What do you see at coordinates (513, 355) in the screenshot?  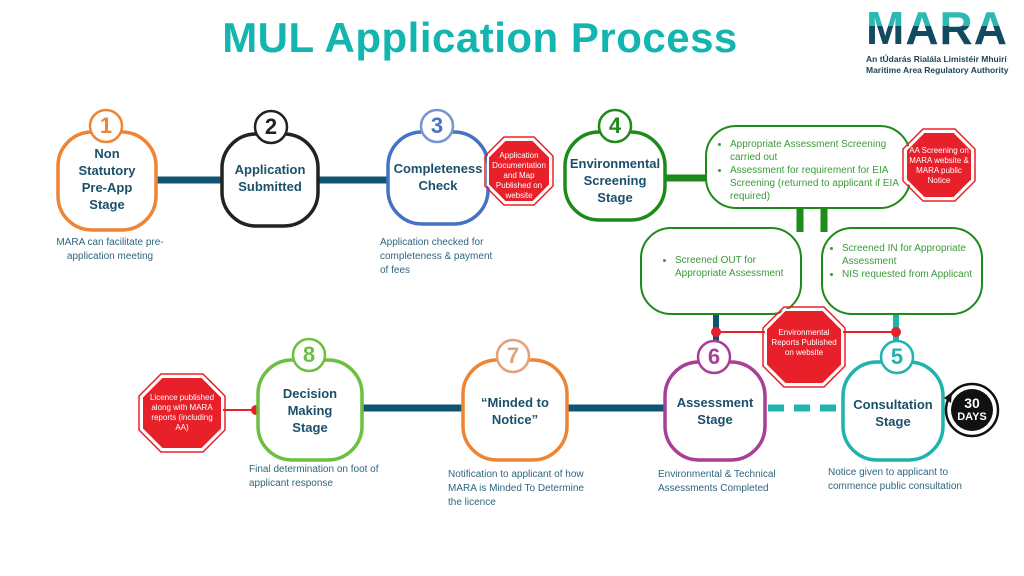 I see `stage-7-number: 7` at bounding box center [513, 355].